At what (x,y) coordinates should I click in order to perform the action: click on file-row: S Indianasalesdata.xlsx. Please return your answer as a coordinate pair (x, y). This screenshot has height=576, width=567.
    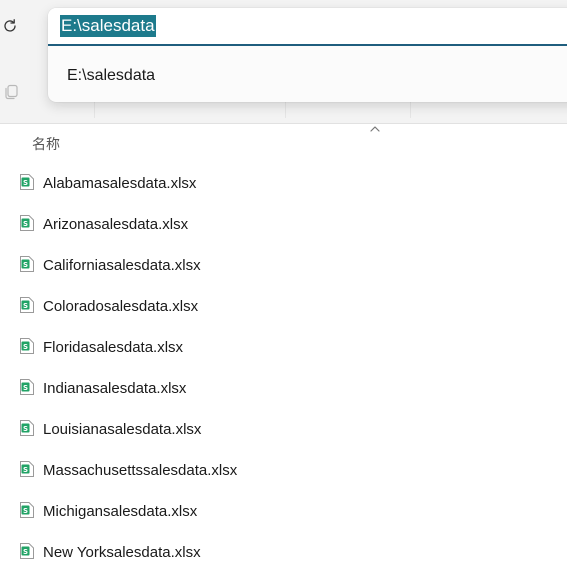
    Looking at the image, I should click on (283, 388).